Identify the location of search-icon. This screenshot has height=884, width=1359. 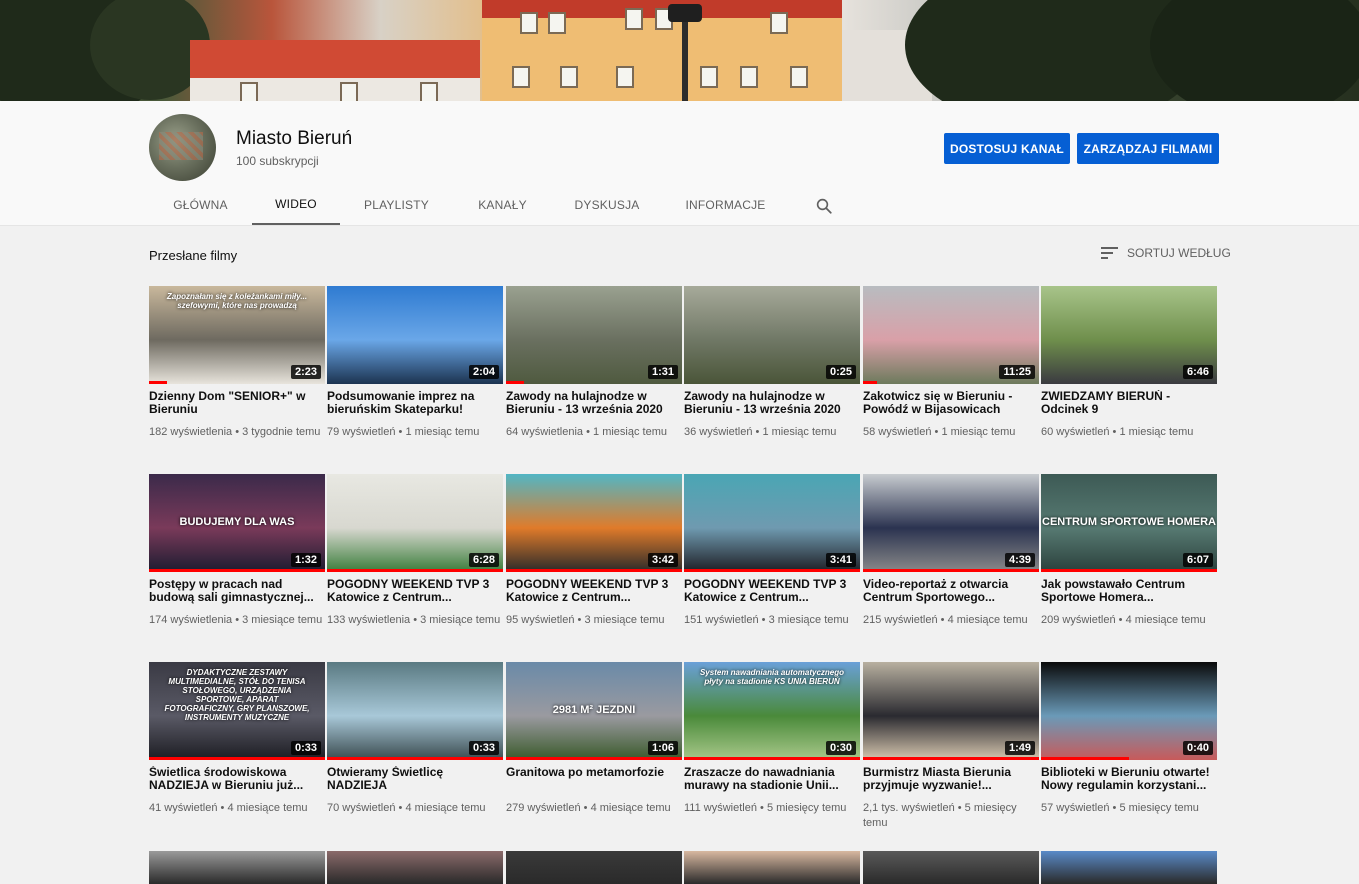
(824, 206).